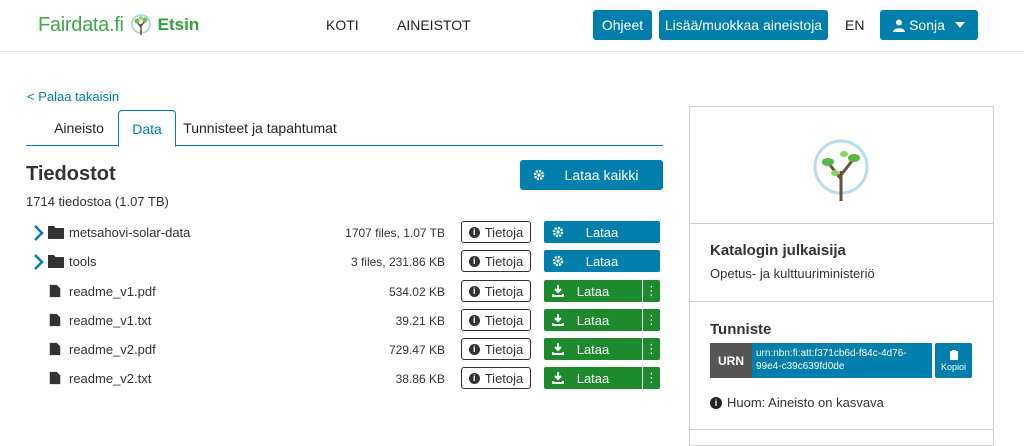 The image size is (1024, 446). What do you see at coordinates (953, 354) in the screenshot?
I see `clipboard-icon` at bounding box center [953, 354].